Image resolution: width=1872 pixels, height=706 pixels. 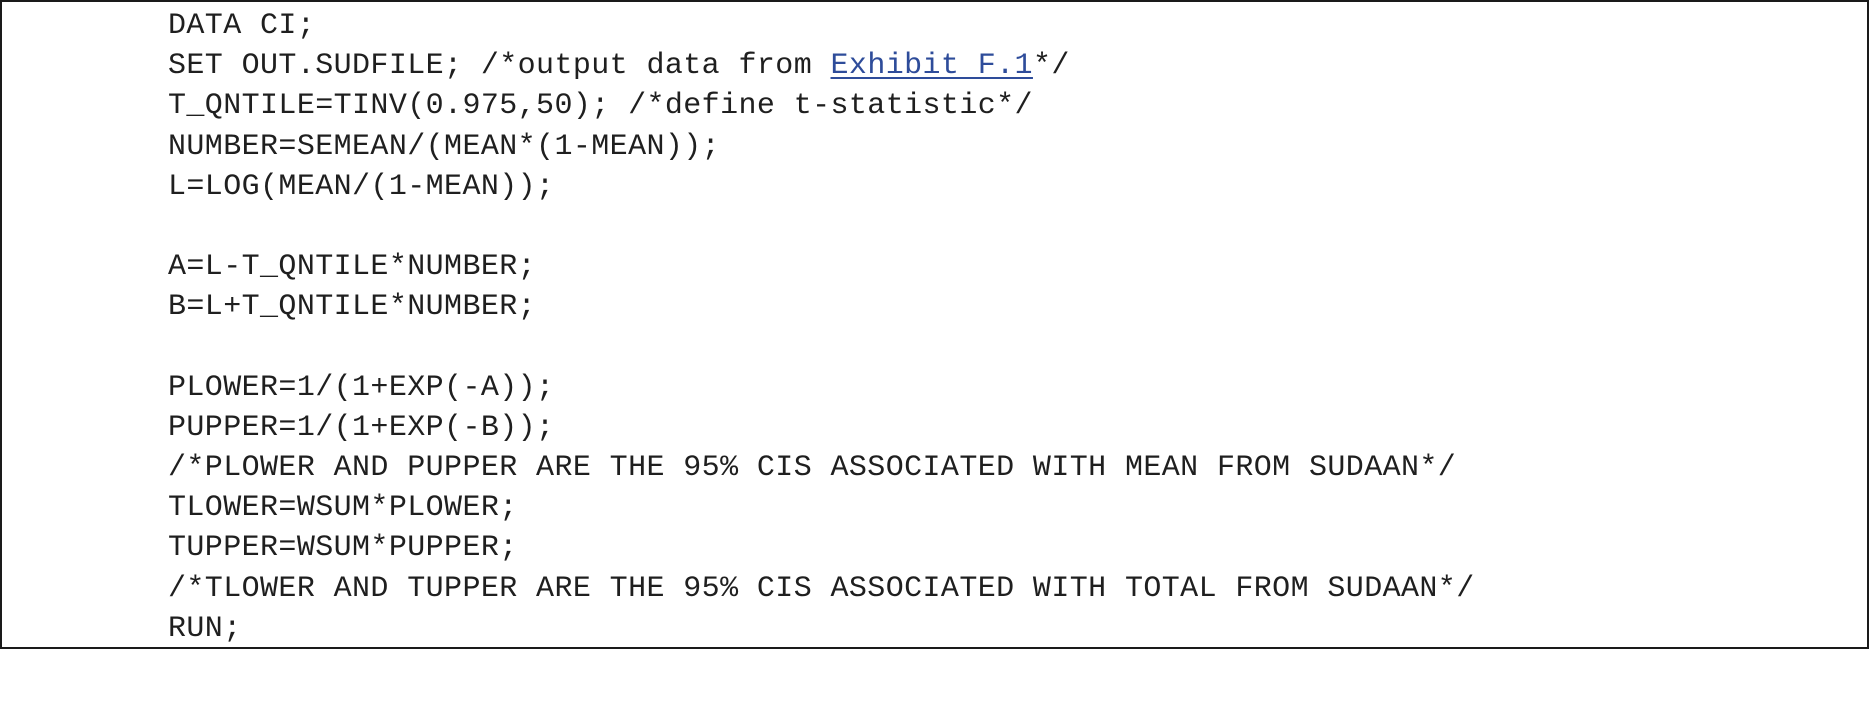 I want to click on code-line-plower: PLOWER=1/(1+EXP(-A));, so click(x=361, y=387).